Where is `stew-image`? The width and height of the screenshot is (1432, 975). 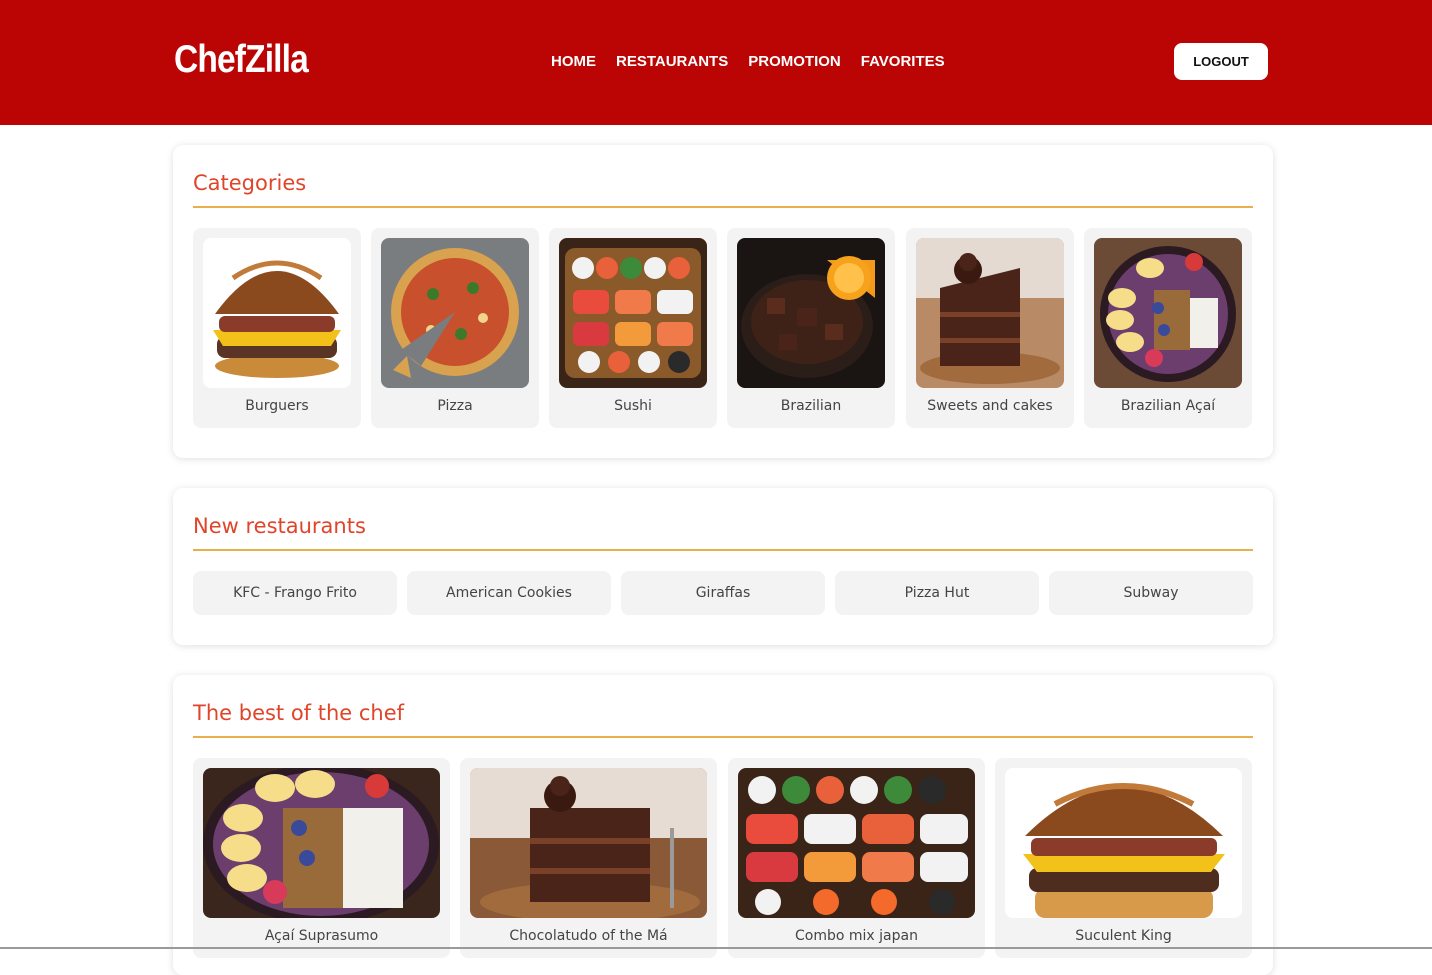 stew-image is located at coordinates (811, 313).